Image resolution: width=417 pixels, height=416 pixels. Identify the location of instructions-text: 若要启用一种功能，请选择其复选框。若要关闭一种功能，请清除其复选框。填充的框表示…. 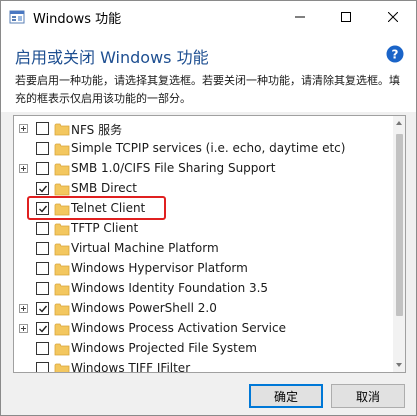
(207, 89).